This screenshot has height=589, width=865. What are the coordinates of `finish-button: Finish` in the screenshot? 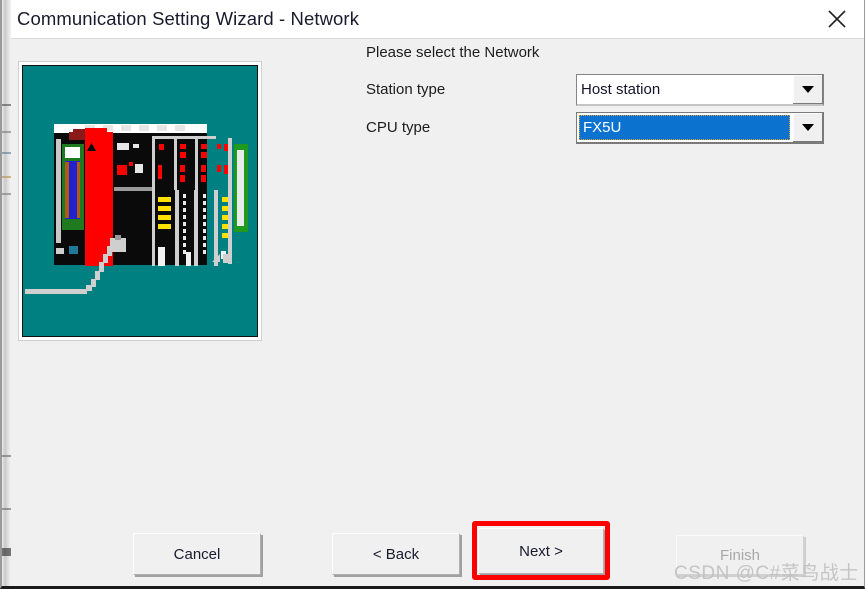 It's located at (740, 555).